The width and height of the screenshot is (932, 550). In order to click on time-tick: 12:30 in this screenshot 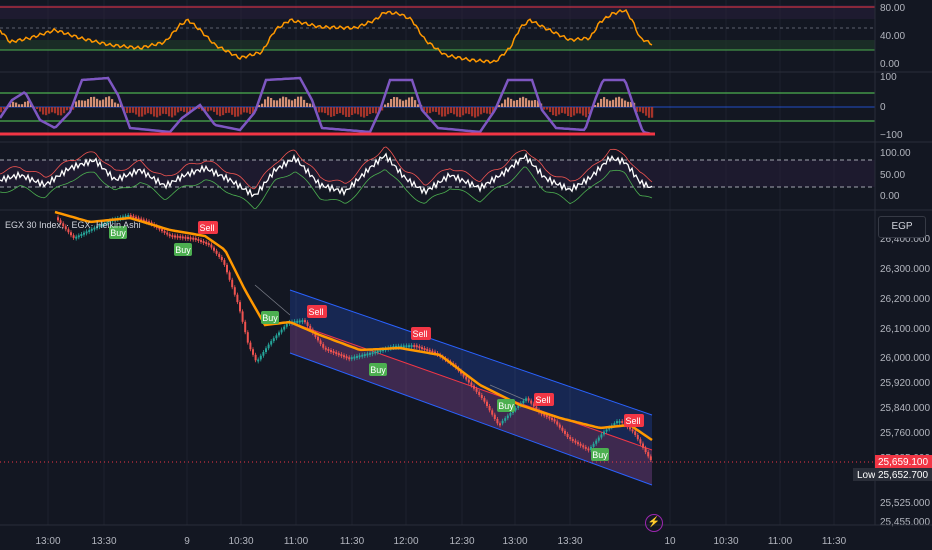, I will do `click(461, 541)`.